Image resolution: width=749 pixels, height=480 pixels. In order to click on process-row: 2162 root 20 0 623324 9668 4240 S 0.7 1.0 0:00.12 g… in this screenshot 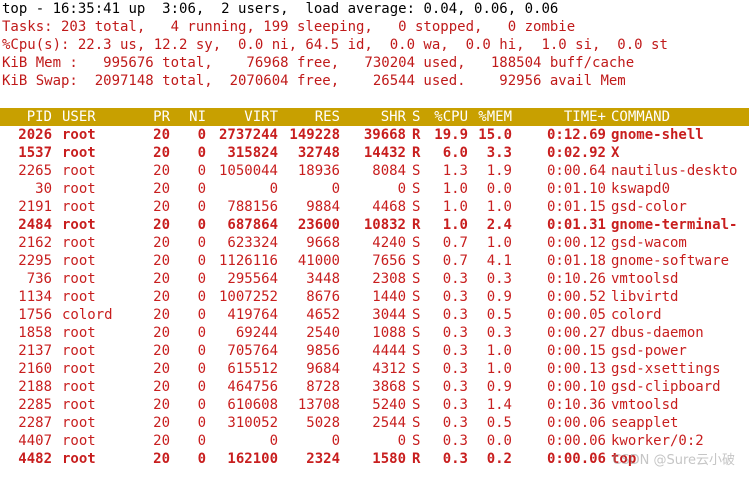, I will do `click(374, 243)`.